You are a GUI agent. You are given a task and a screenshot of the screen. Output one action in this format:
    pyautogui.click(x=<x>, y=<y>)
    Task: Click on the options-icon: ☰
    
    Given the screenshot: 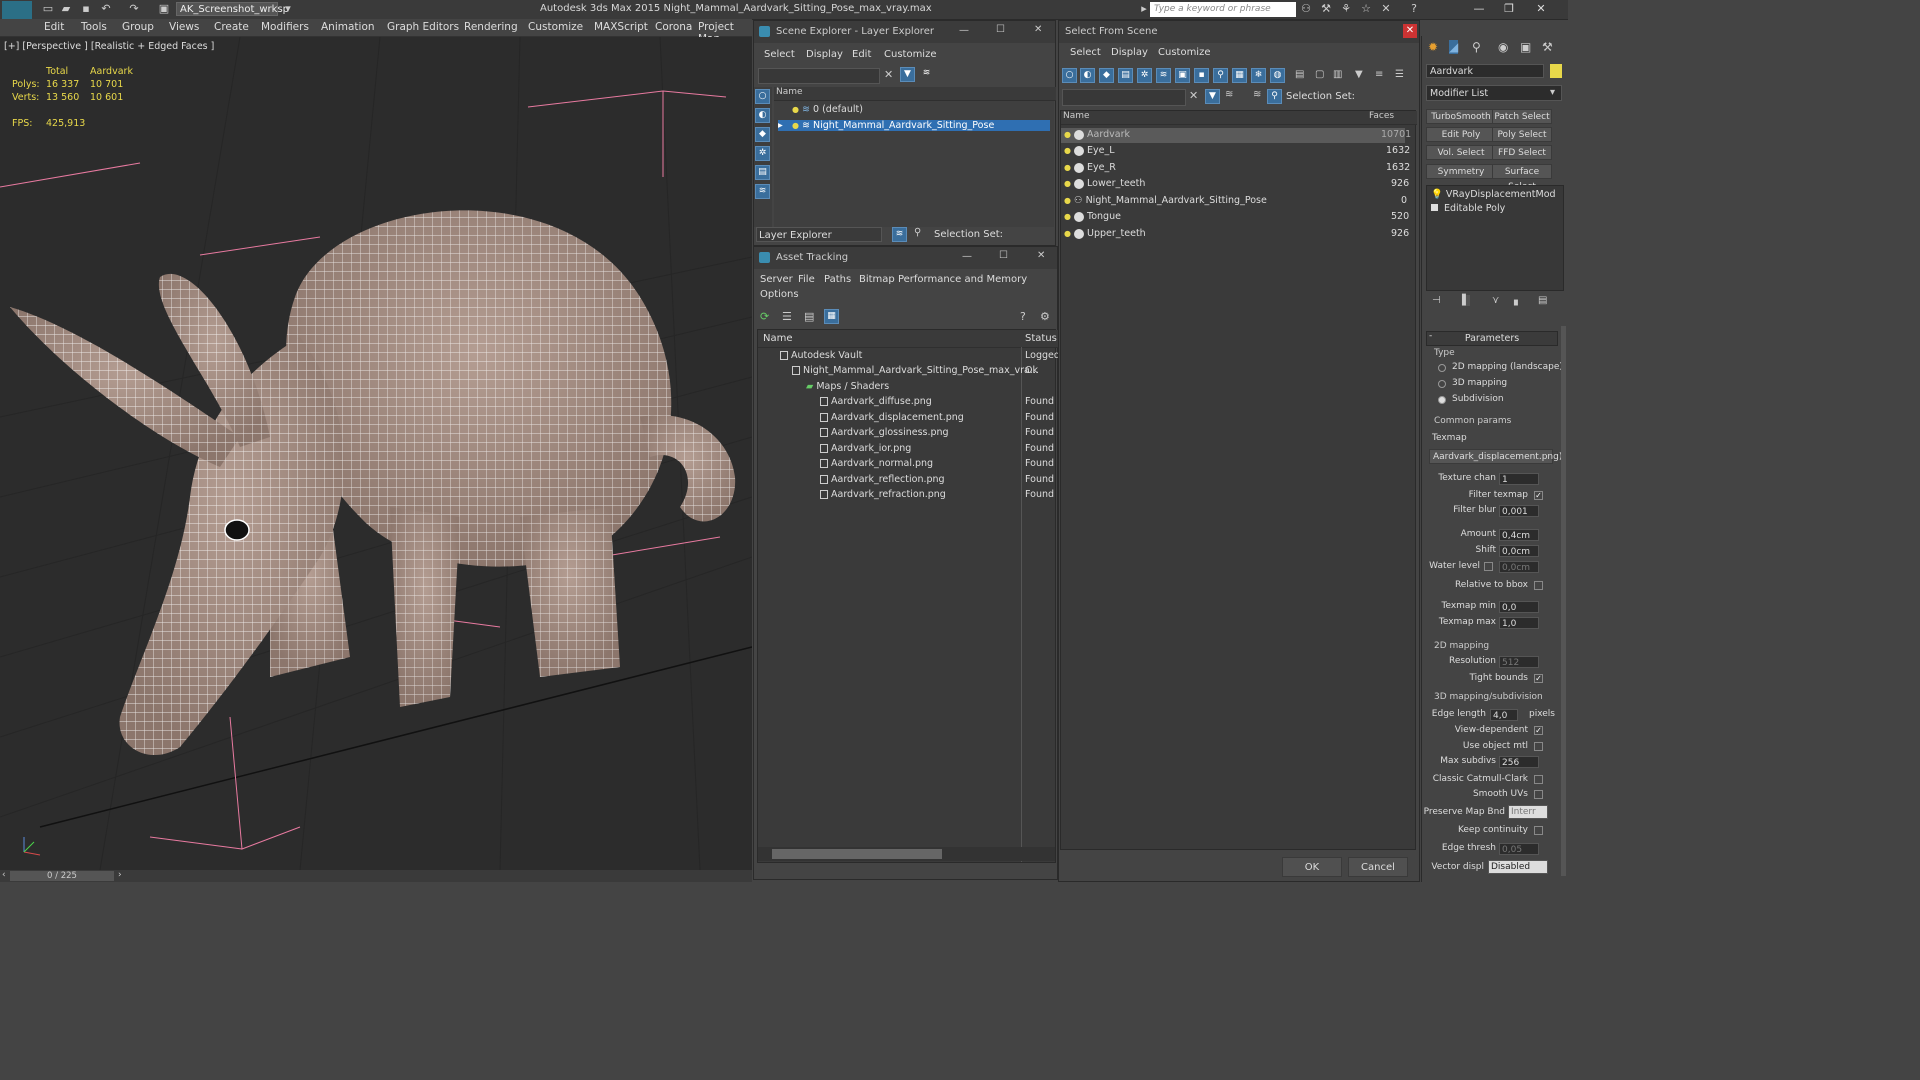 What is the action you would take?
    pyautogui.click(x=1399, y=74)
    